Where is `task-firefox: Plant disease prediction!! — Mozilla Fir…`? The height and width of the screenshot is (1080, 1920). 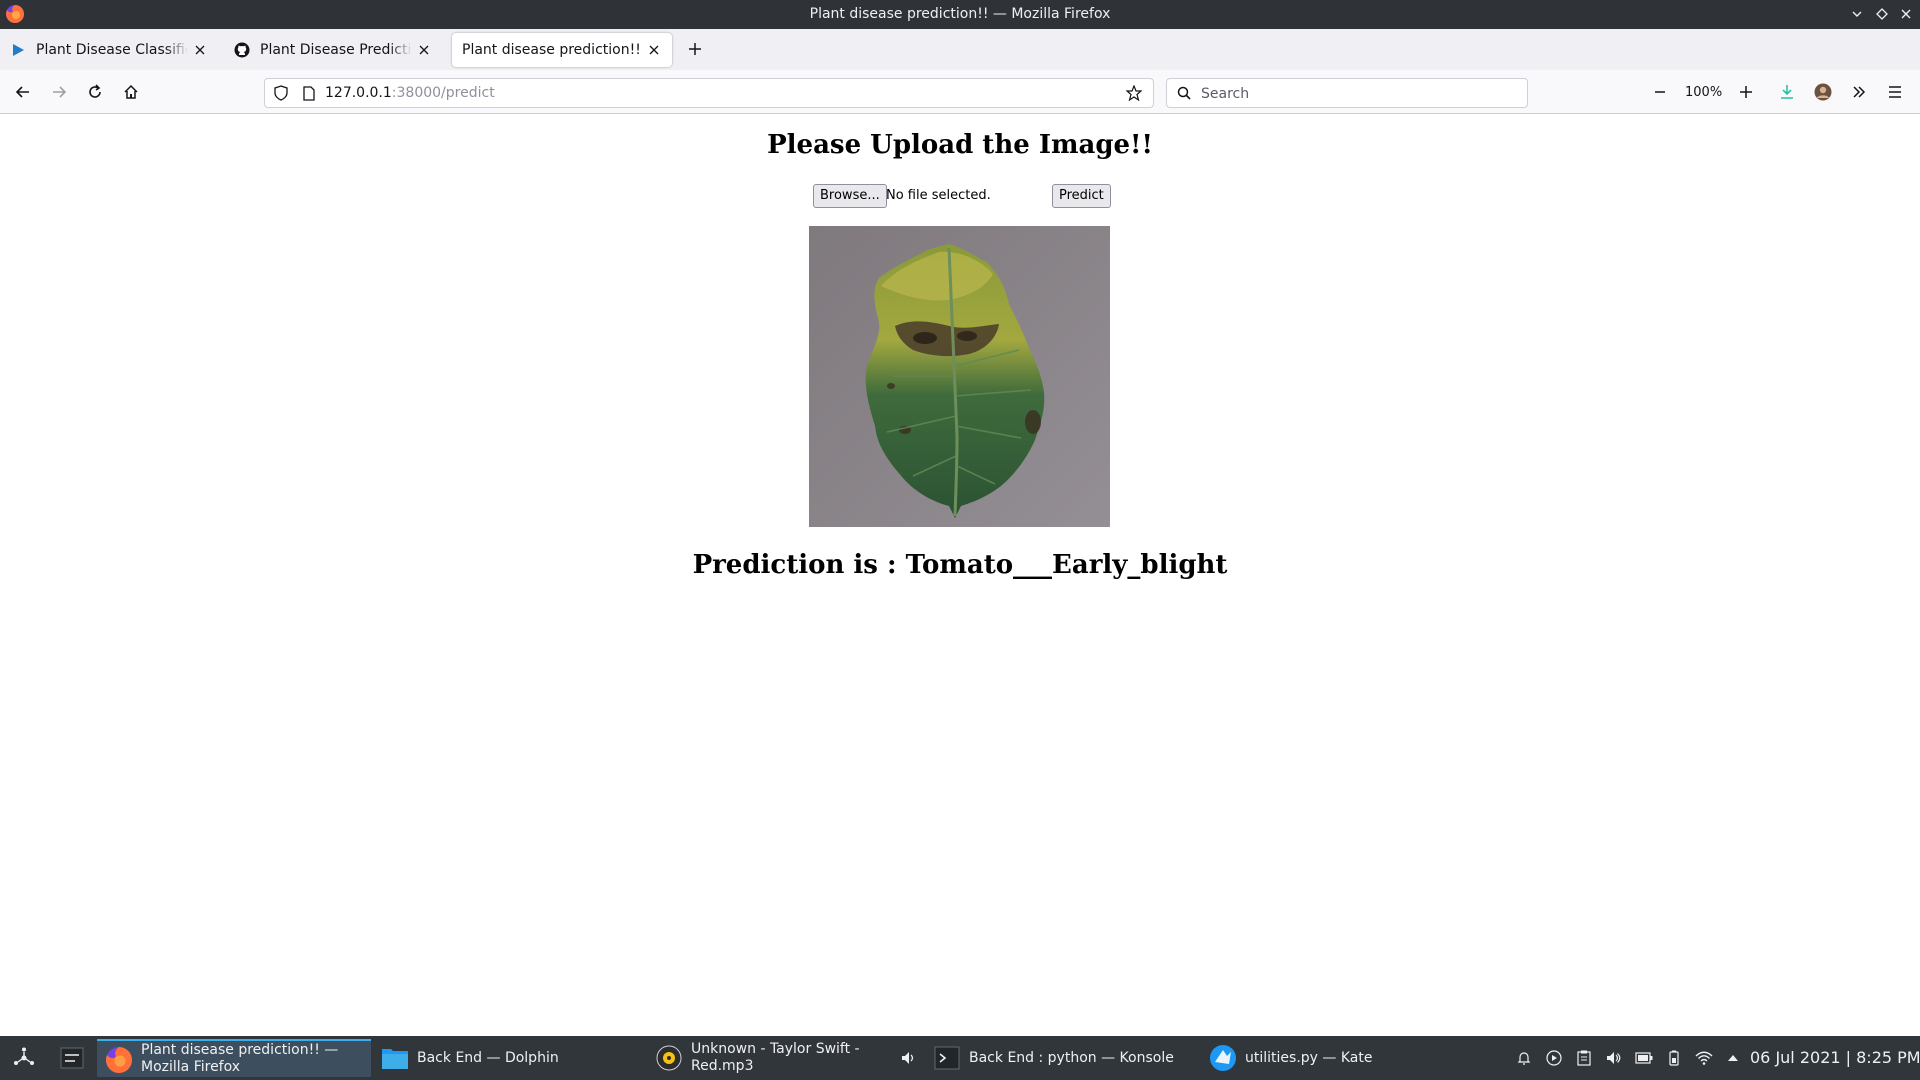 task-firefox: Plant disease prediction!! — Mozilla Fir… is located at coordinates (234, 1058).